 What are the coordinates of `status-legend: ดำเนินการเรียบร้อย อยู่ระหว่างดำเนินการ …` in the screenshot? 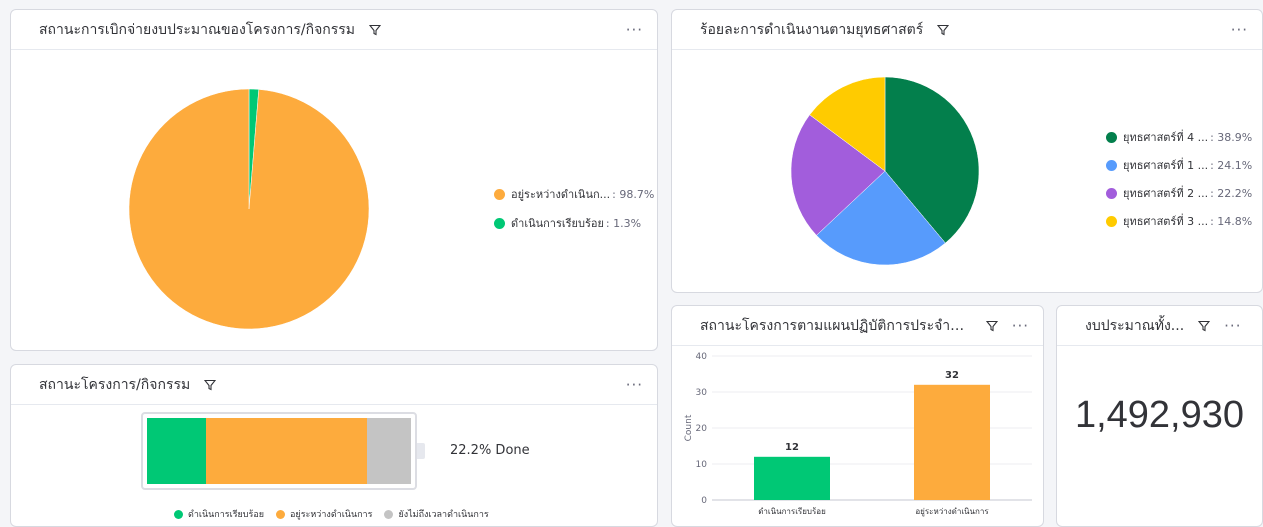 It's located at (331, 514).